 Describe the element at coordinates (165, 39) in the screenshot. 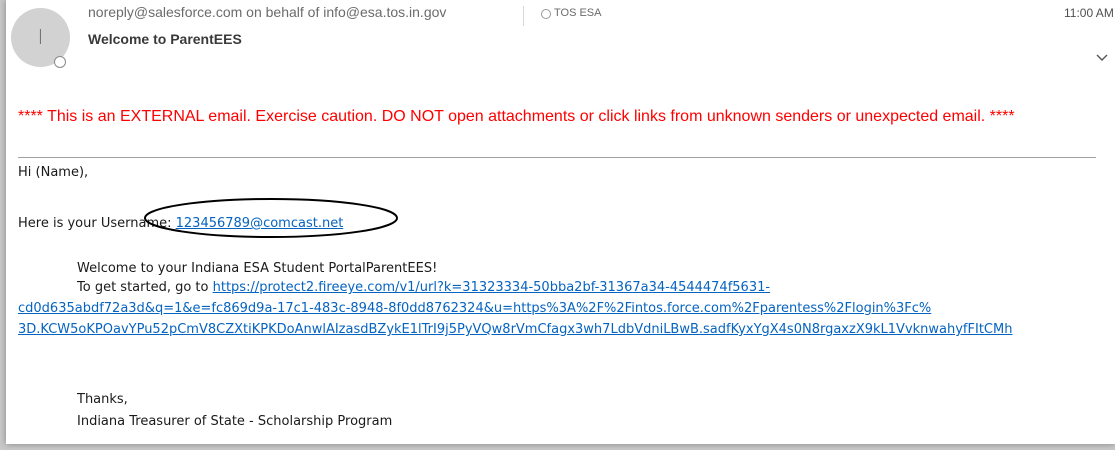

I see `email-subject: Welcome to ParentEES` at that location.